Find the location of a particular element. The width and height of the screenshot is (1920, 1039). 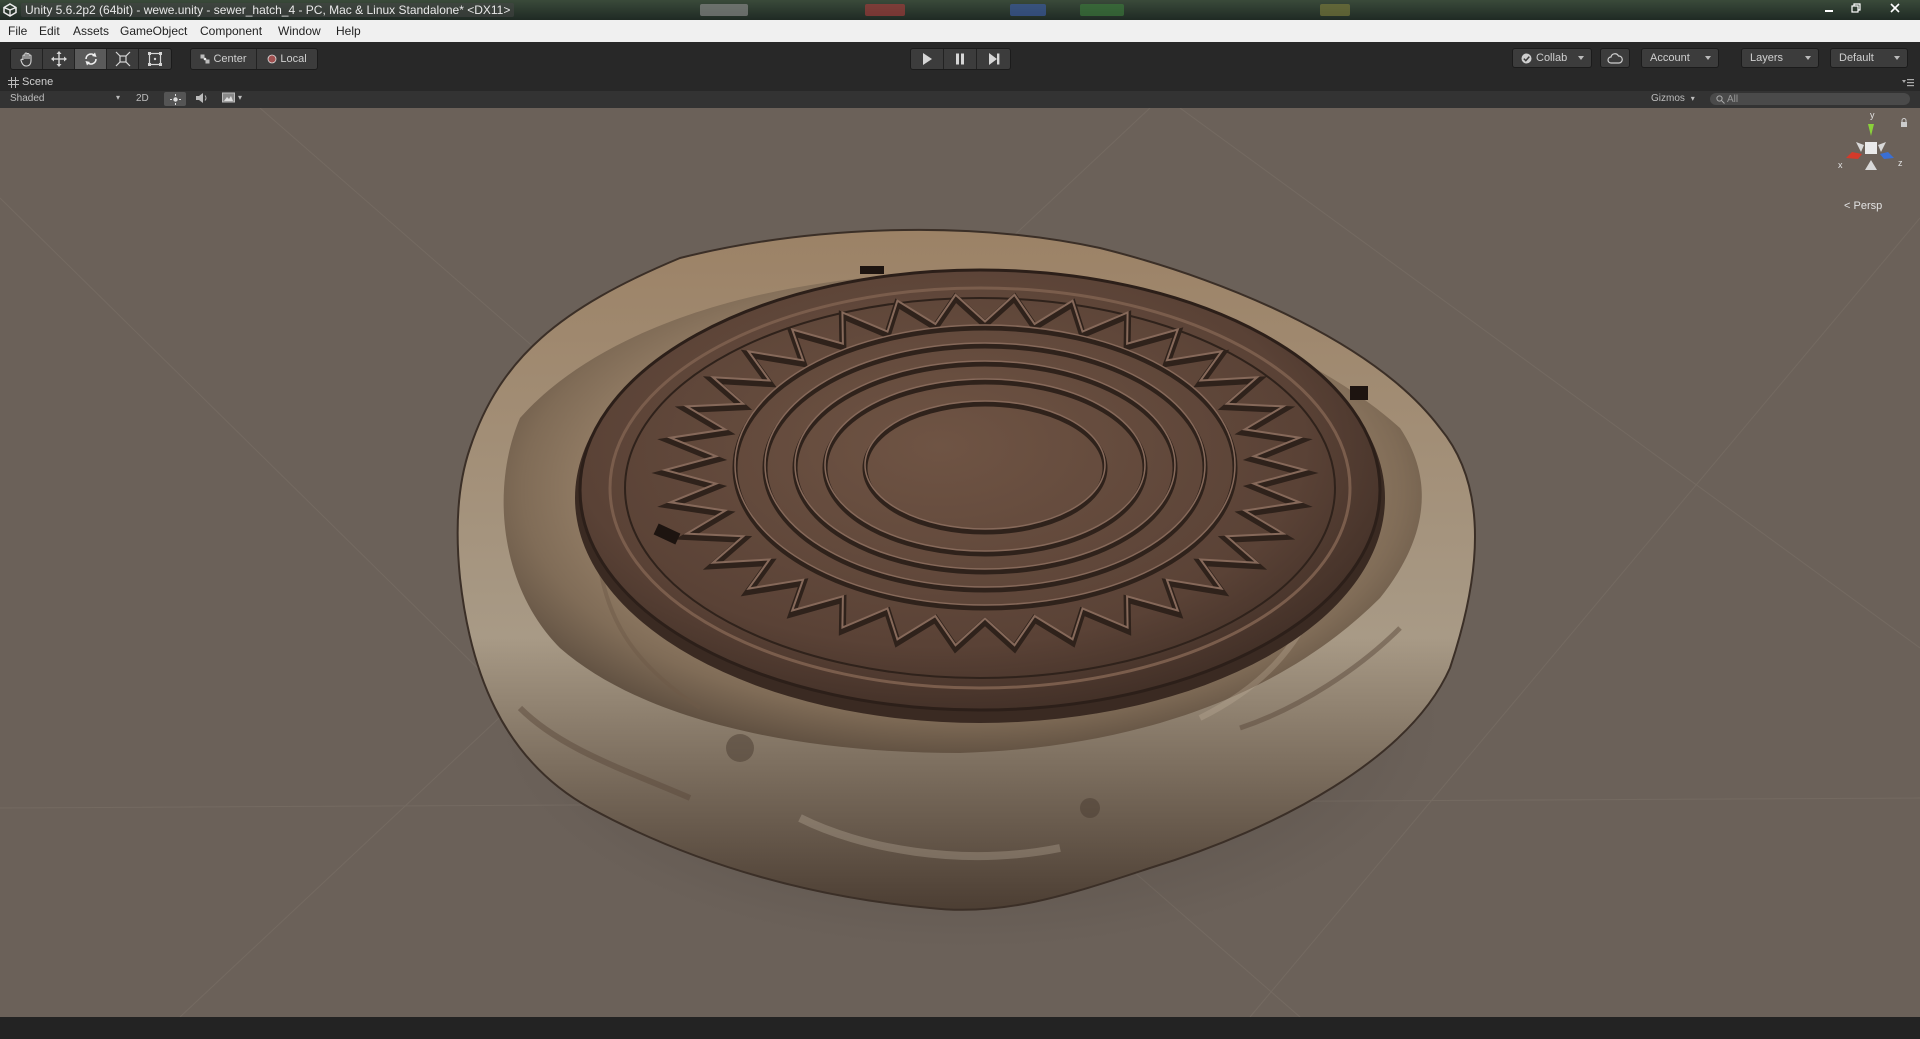

sun-icon is located at coordinates (175, 99).